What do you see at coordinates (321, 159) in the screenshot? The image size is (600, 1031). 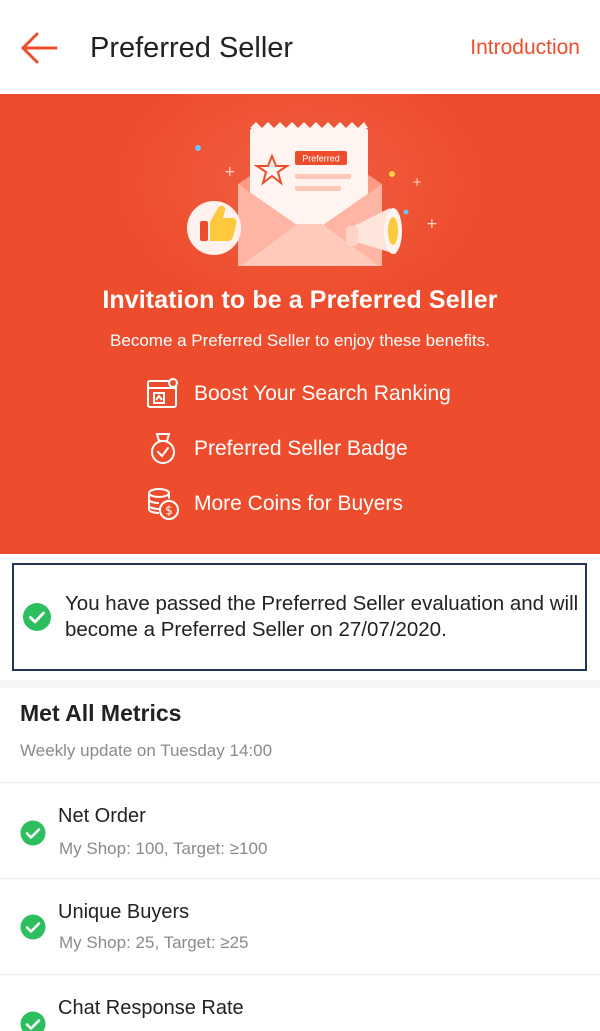 I see `illustration-preferred-label: Preferred` at bounding box center [321, 159].